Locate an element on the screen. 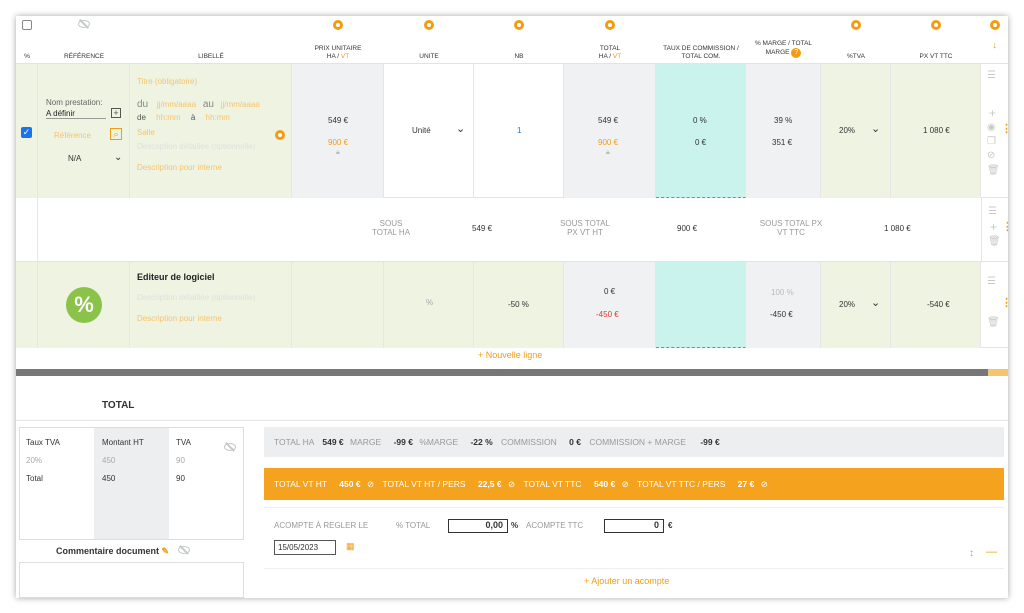 Image resolution: width=1024 pixels, height=613 pixels. horizontal-scrollbar is located at coordinates (512, 372).